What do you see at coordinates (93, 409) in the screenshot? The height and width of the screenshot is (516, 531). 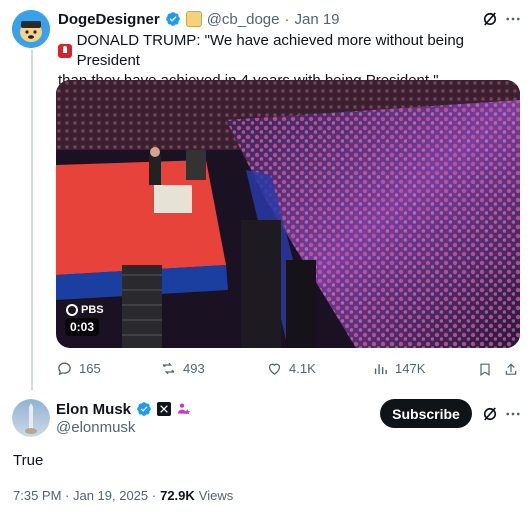 I see `author-name: Elon Musk` at bounding box center [93, 409].